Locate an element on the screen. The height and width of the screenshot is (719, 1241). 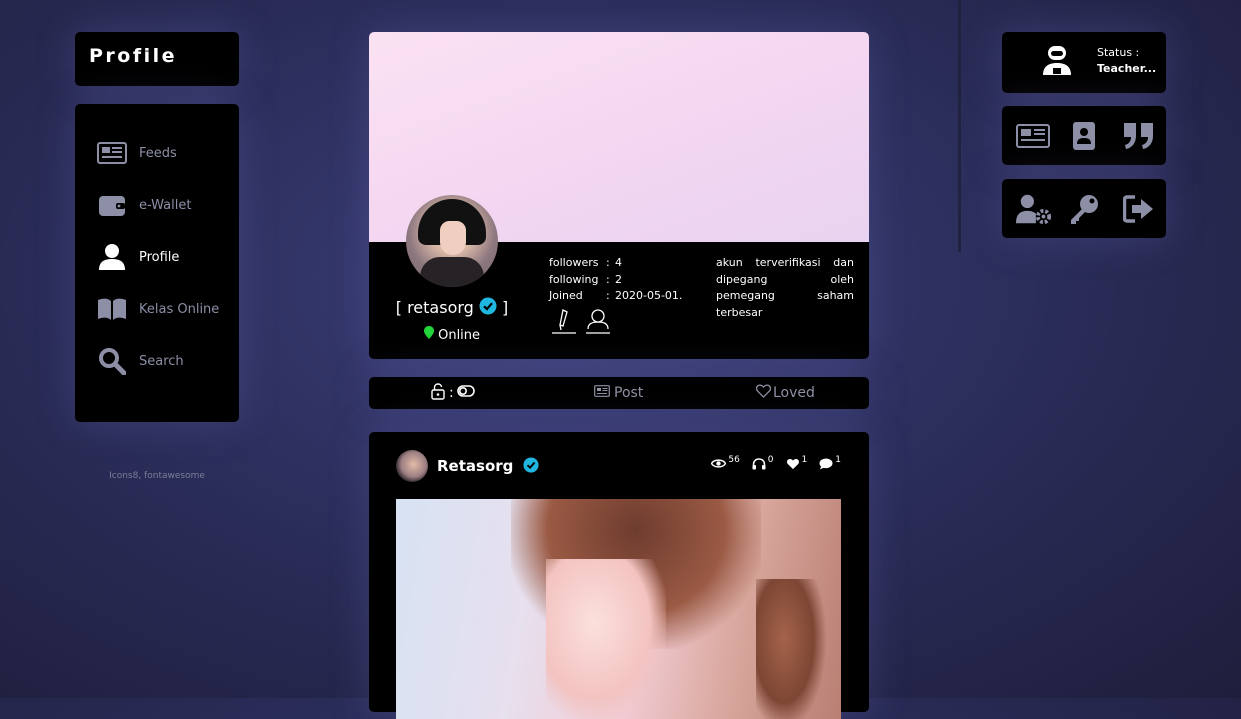
sidebar-item-label: Search is located at coordinates (161, 361).